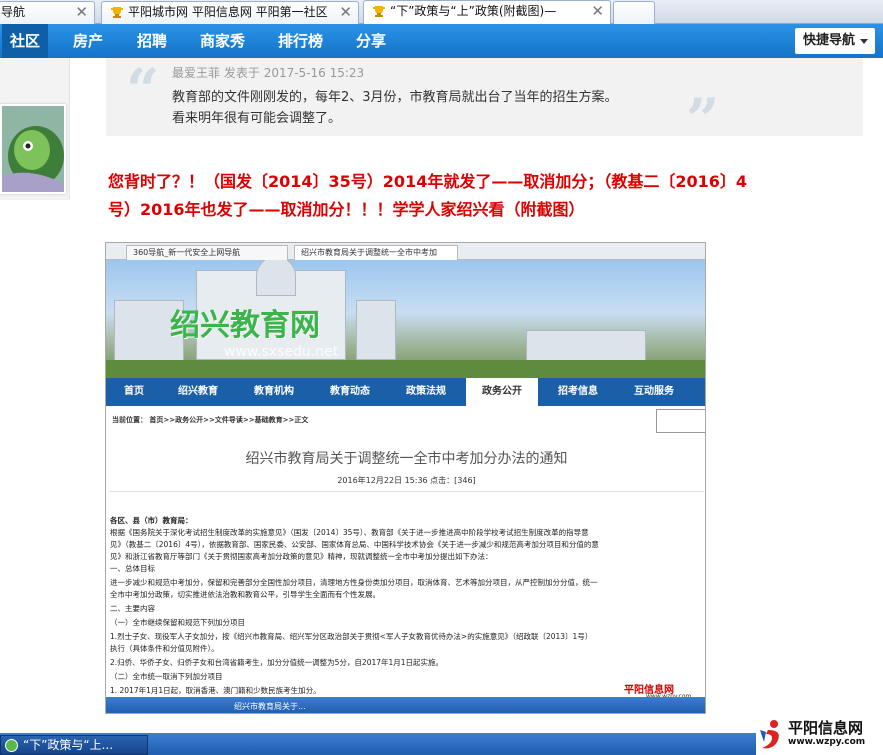 The height and width of the screenshot is (755, 883). Describe the element at coordinates (441, 41) in the screenshot. I see `site-nav: 社区 房产 招聘 商家秀 排行榜 分享 快捷导航` at that location.